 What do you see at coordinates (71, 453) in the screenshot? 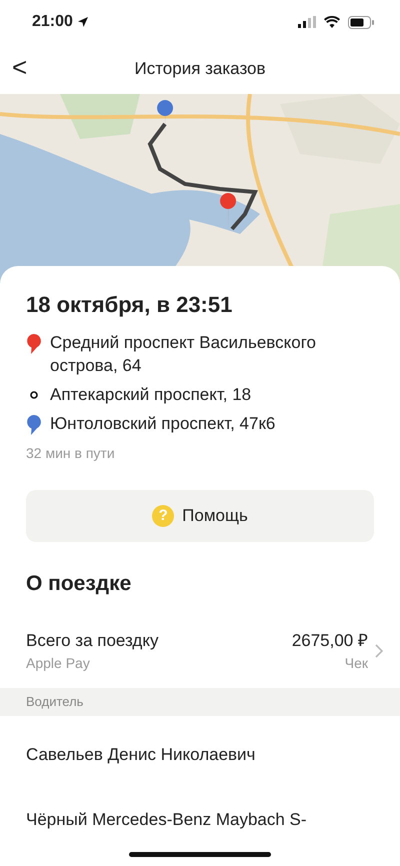
I see `trip-duration: 32 мин в пути` at bounding box center [71, 453].